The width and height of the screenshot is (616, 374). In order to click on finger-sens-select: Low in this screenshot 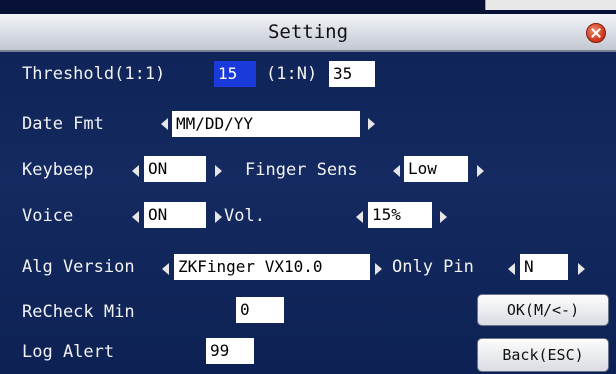, I will do `click(436, 169)`.